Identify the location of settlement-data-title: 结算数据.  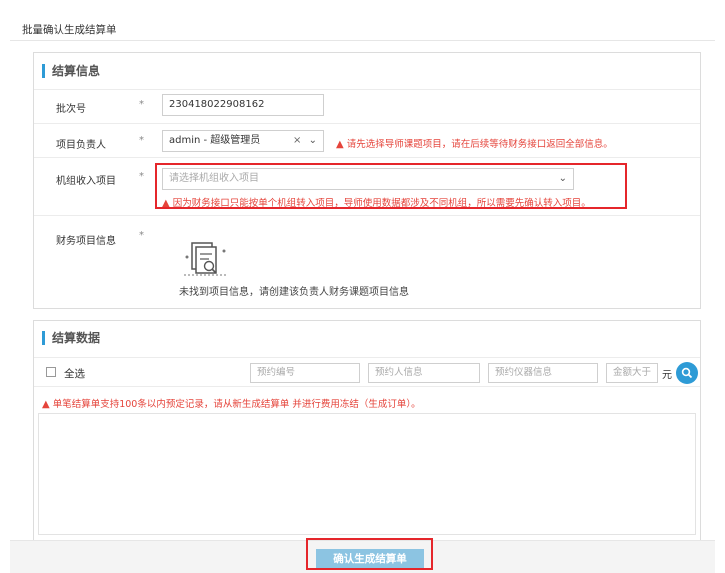
(76, 338).